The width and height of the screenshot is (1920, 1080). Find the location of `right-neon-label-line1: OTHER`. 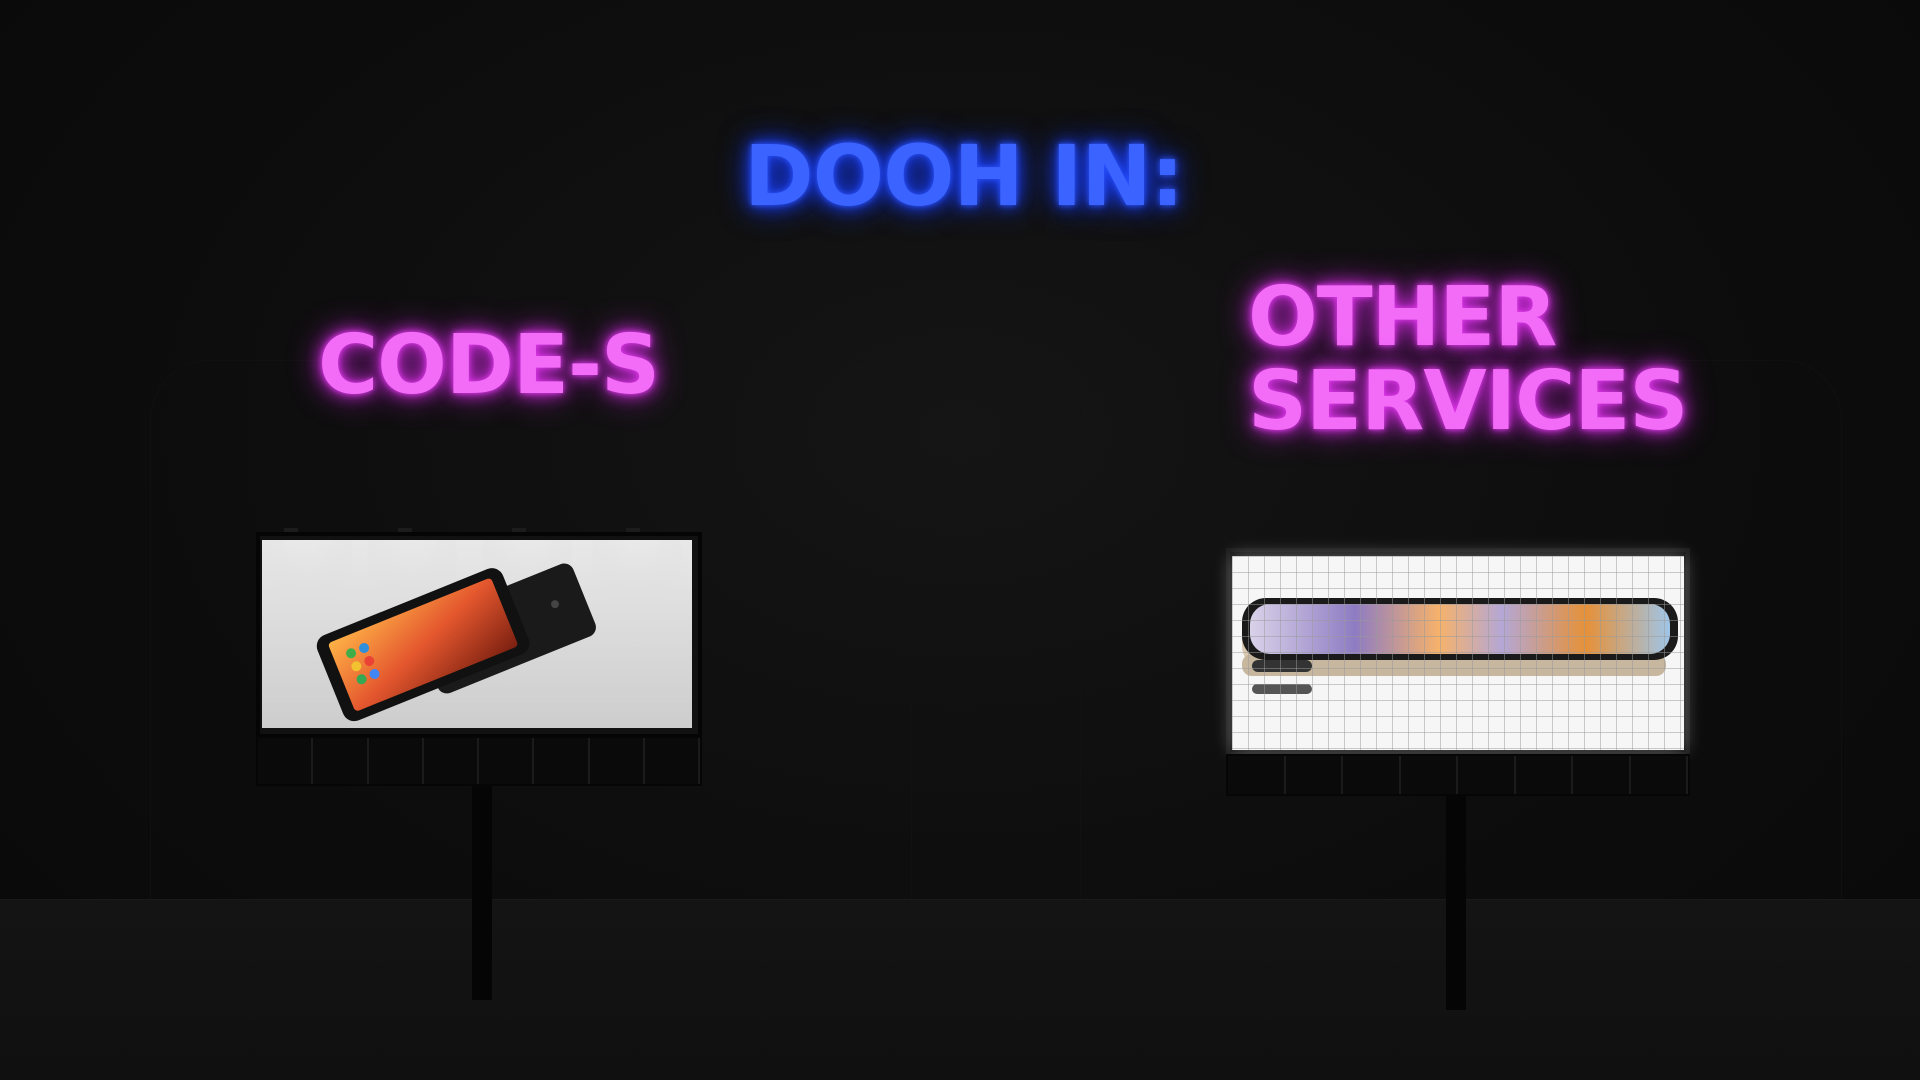

right-neon-label-line1: OTHER is located at coordinates (1402, 317).